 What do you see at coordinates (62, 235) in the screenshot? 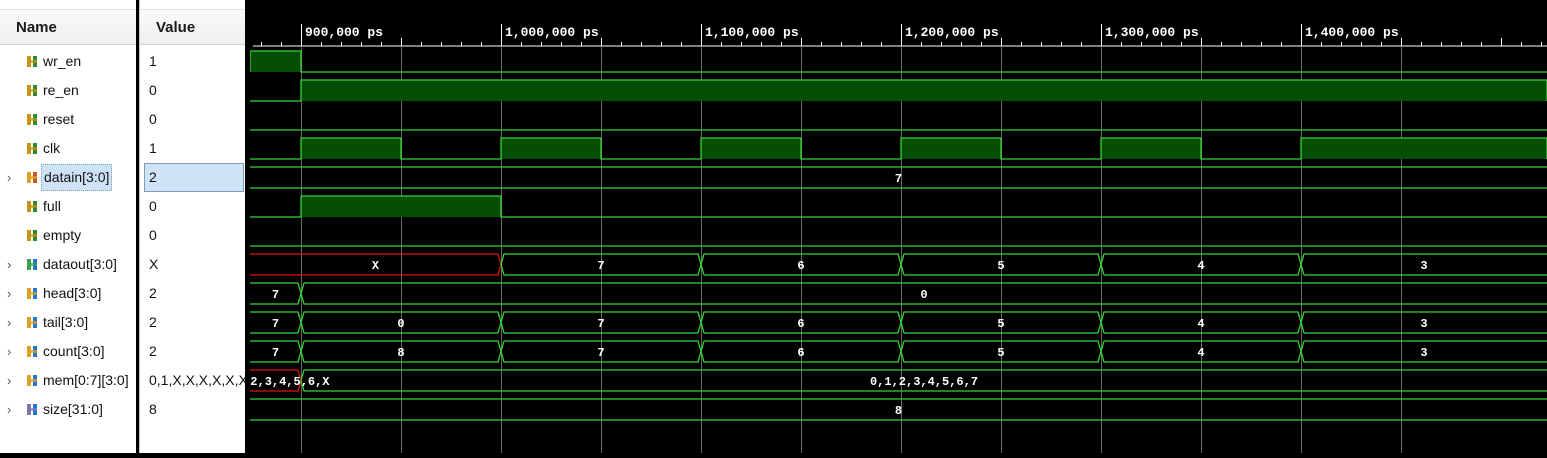
I see `signal-name: empty` at bounding box center [62, 235].